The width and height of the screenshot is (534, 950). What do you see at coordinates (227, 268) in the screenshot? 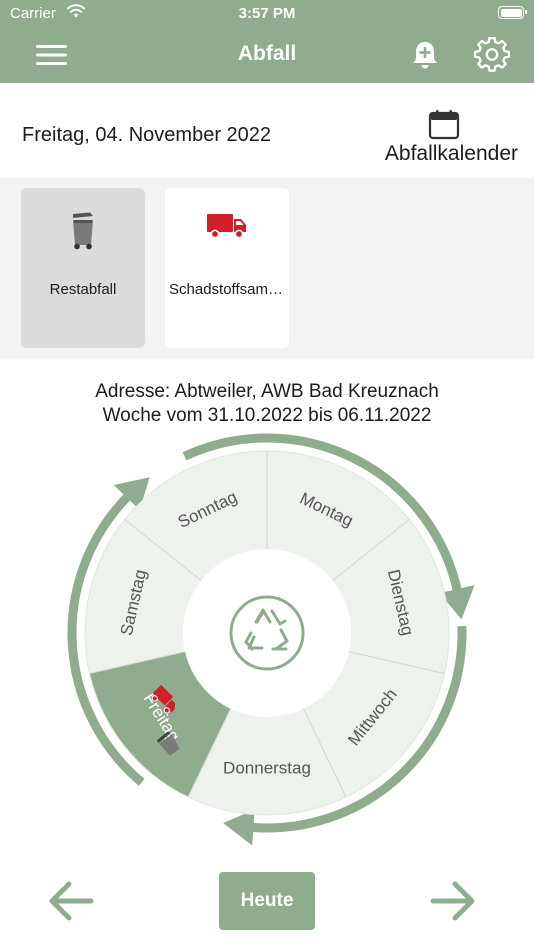
I see `waste-card-schadstoff: Schadstoffsammlung` at bounding box center [227, 268].